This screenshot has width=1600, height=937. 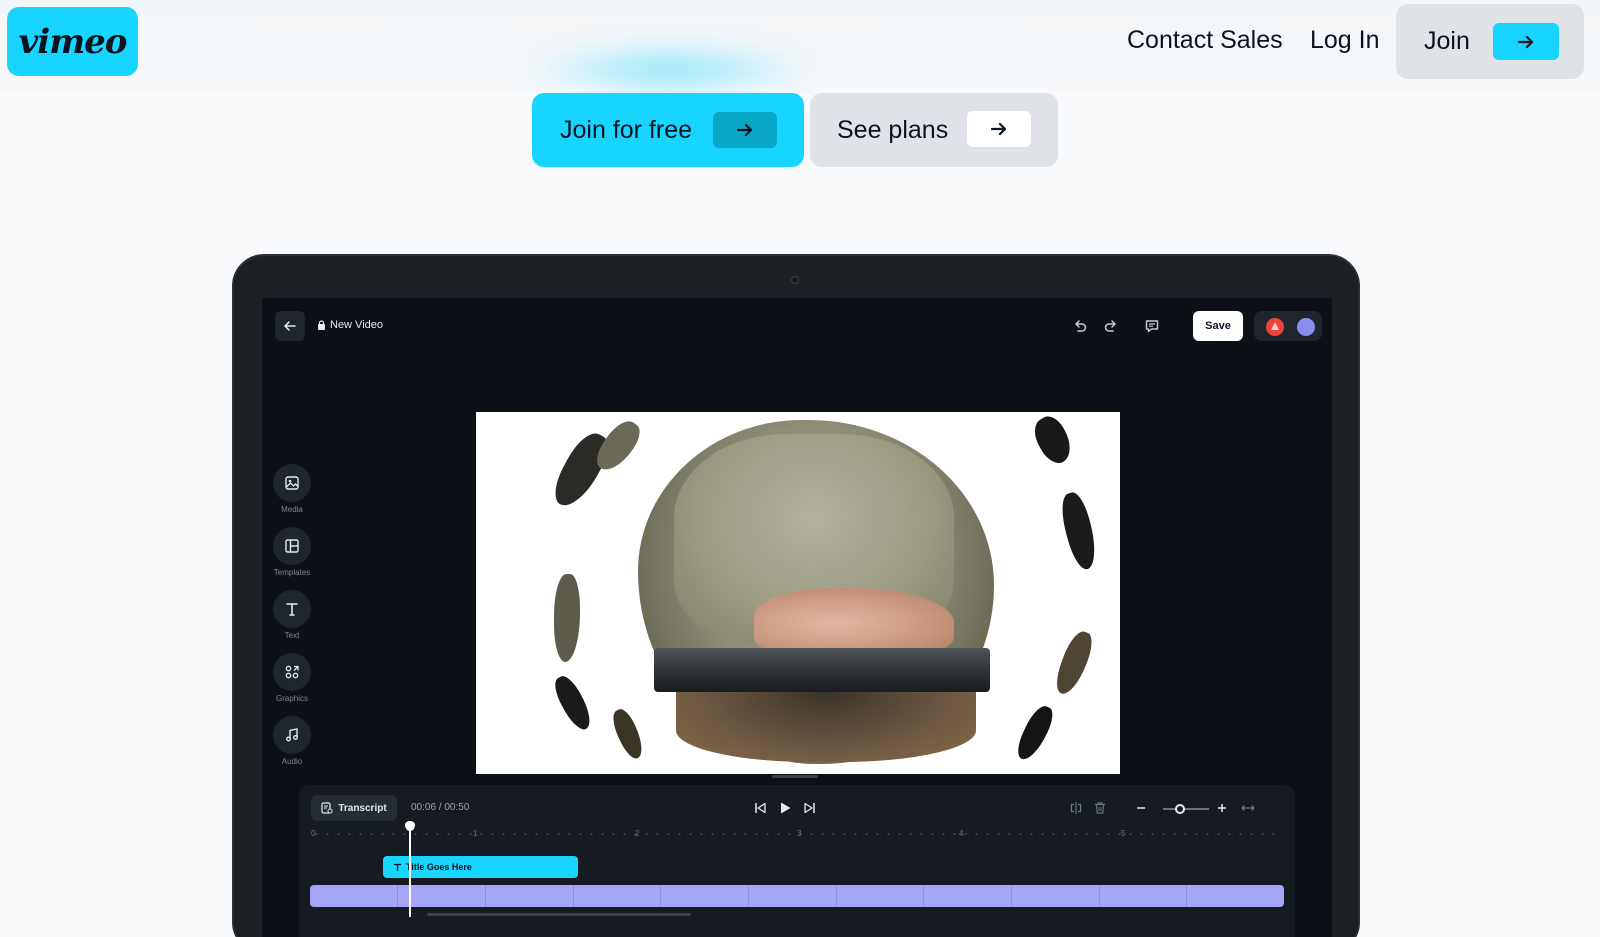 I want to click on tool-audio: Audio, so click(x=292, y=741).